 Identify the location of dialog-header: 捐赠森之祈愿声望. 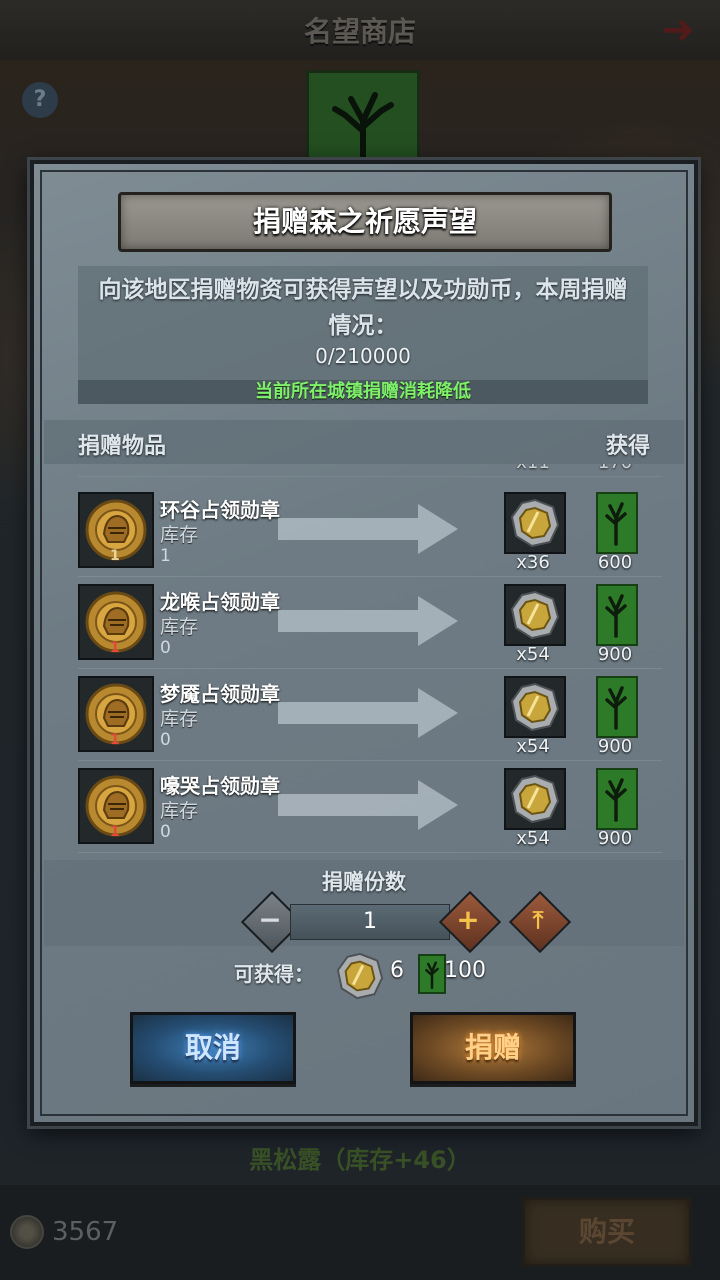
(365, 222).